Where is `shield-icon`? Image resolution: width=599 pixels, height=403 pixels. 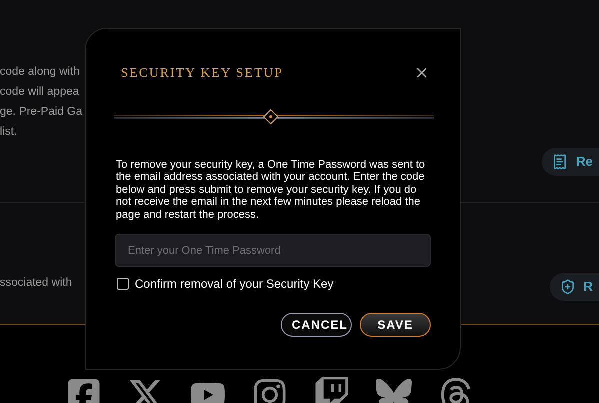 shield-icon is located at coordinates (568, 287).